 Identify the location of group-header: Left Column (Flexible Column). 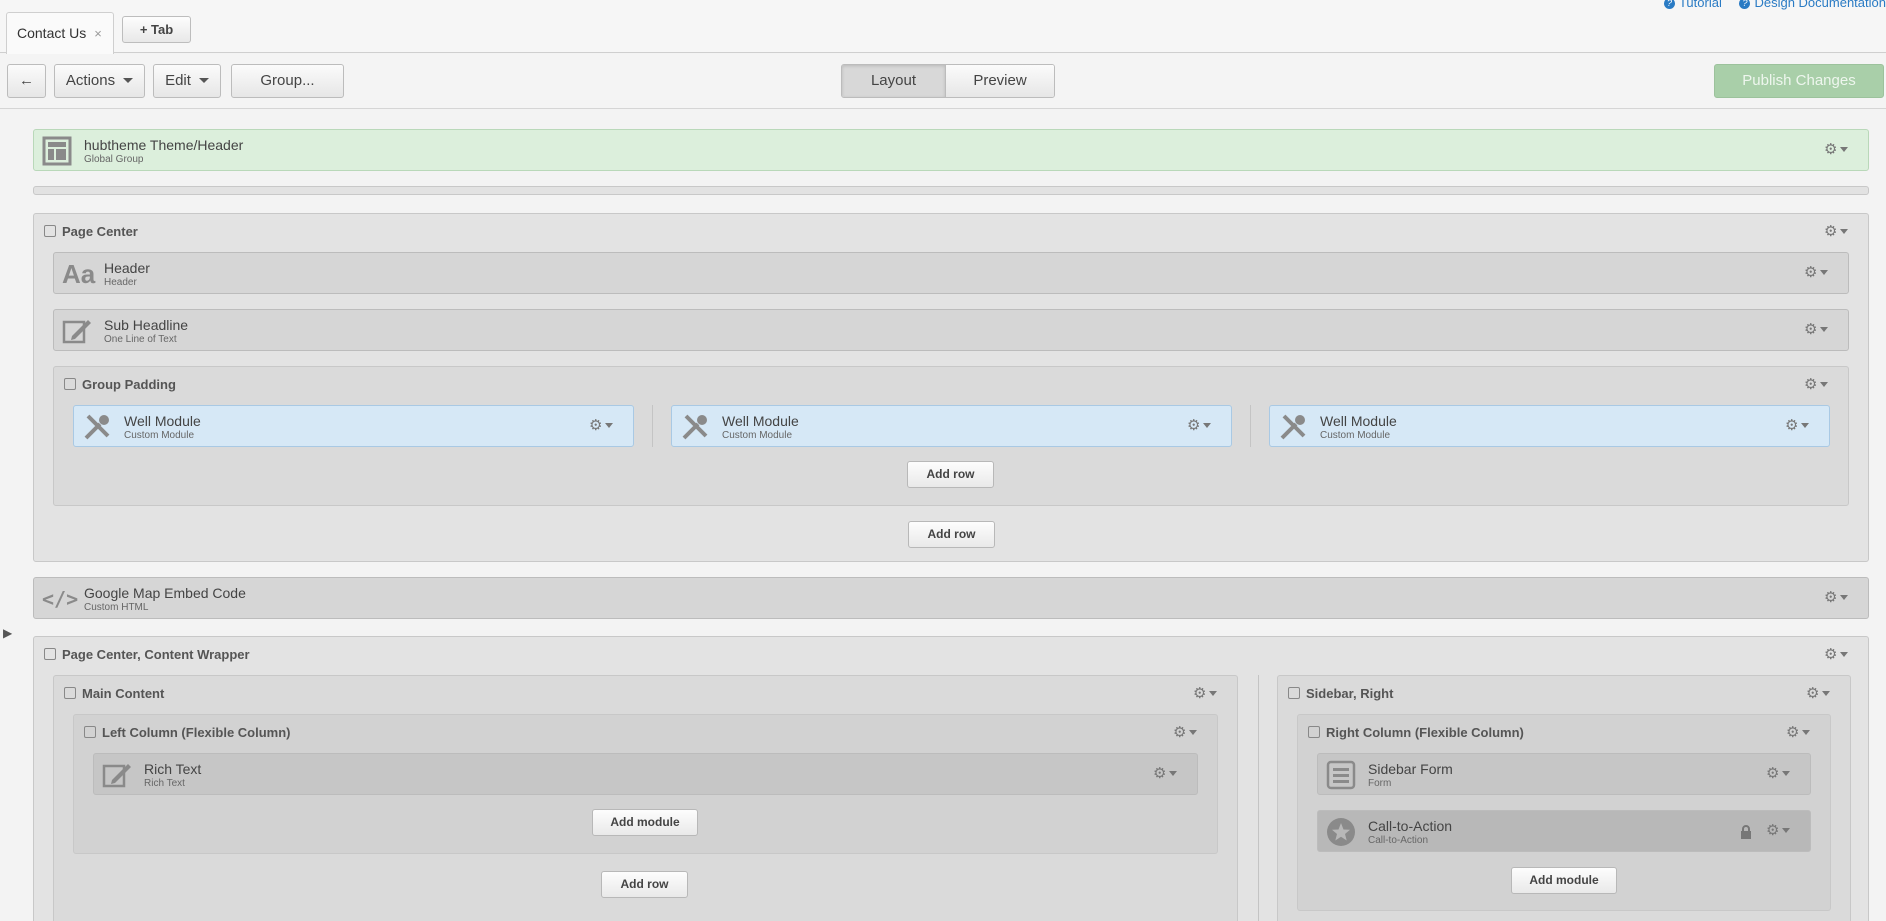
(187, 732).